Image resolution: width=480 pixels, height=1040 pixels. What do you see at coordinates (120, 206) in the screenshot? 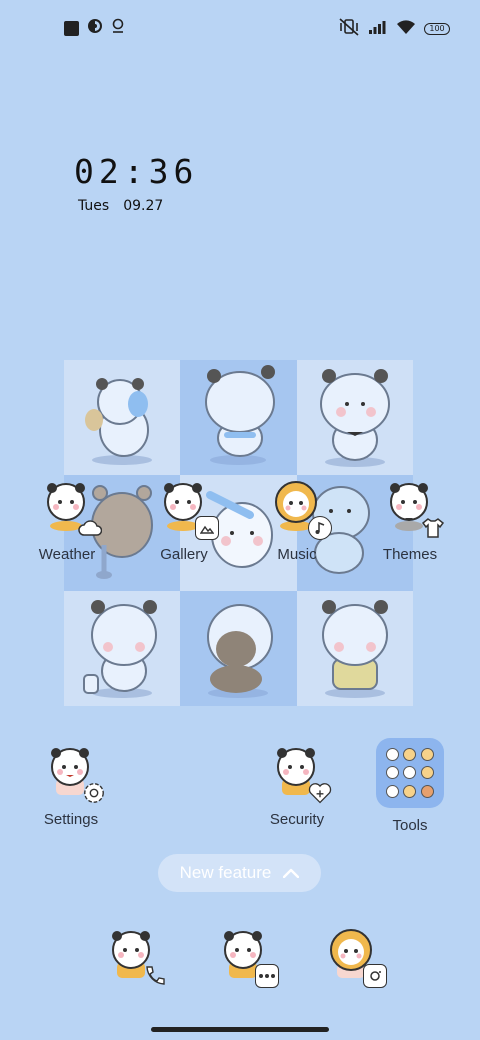
I see `clock-date: Tues 09.27` at bounding box center [120, 206].